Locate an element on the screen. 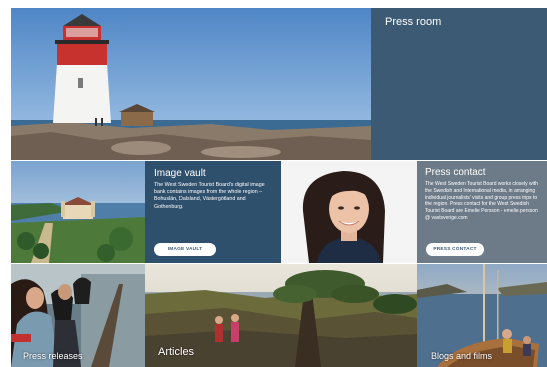 The height and width of the screenshot is (367, 547). blogs-tile: Blogs and films is located at coordinates (482, 315).